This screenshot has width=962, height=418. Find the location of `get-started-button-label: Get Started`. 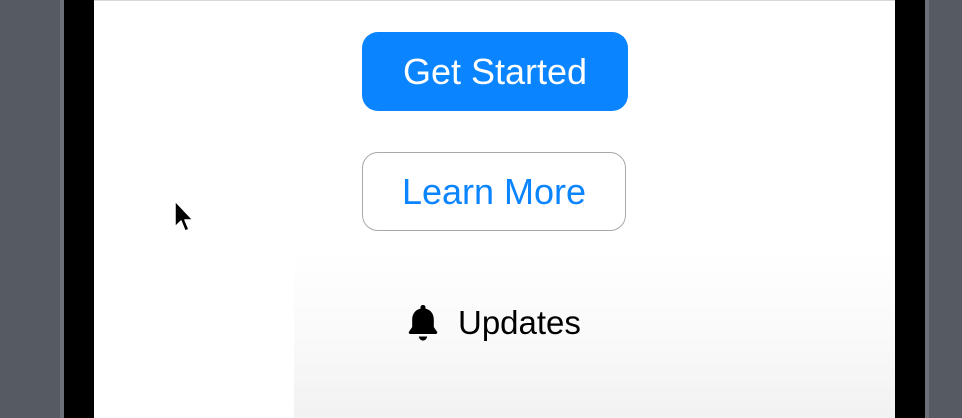

get-started-button-label: Get Started is located at coordinates (495, 71).